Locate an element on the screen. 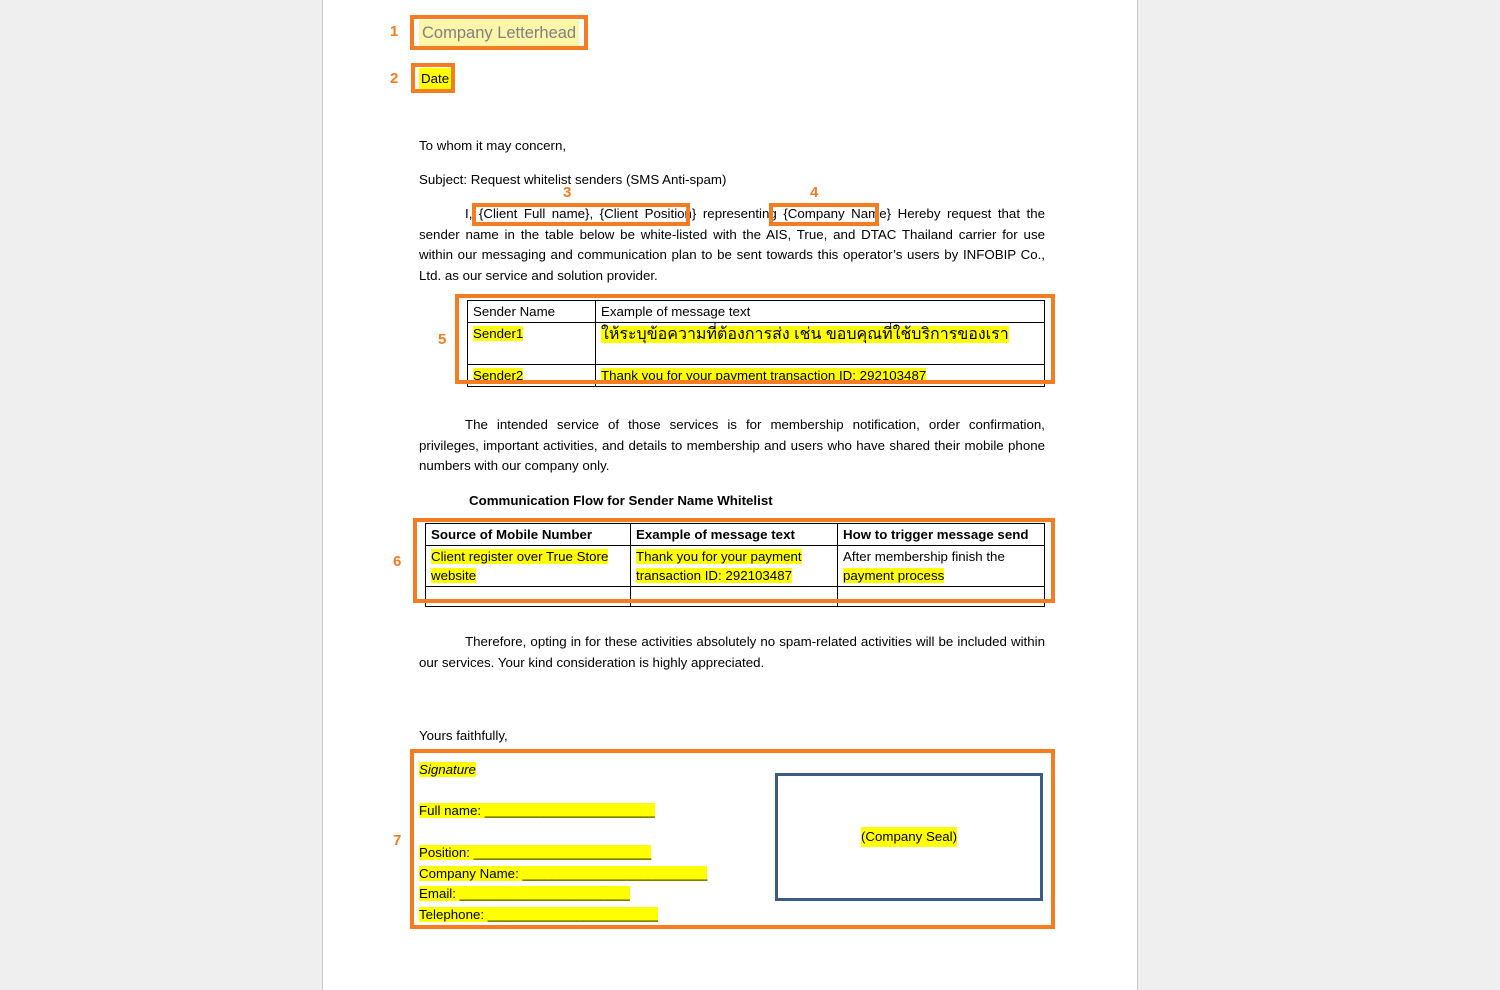 This screenshot has width=1500, height=990. flow-row-1-trigger-plain: After membership finish the is located at coordinates (924, 556).